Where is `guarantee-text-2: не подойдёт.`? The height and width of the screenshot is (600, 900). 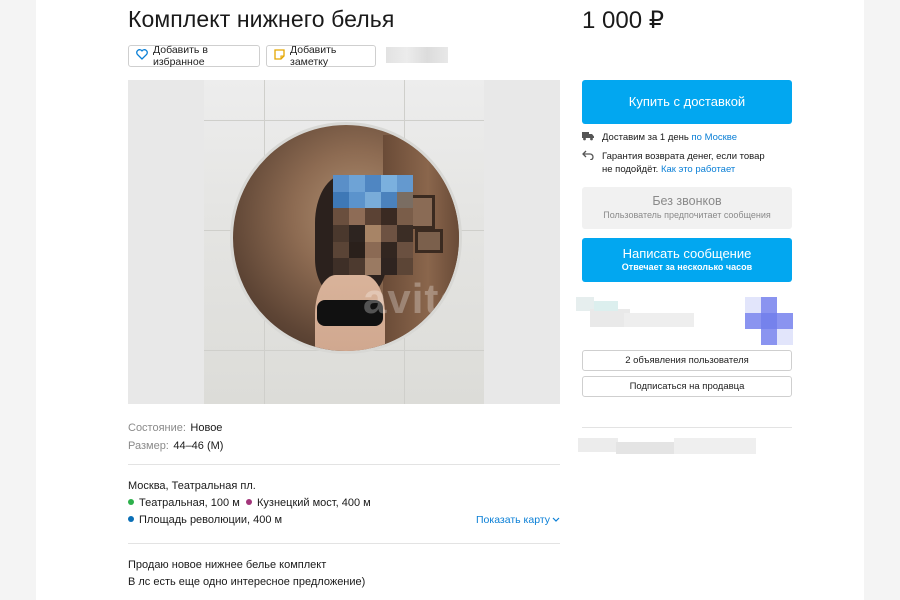 guarantee-text-2: не подойдёт. is located at coordinates (630, 169).